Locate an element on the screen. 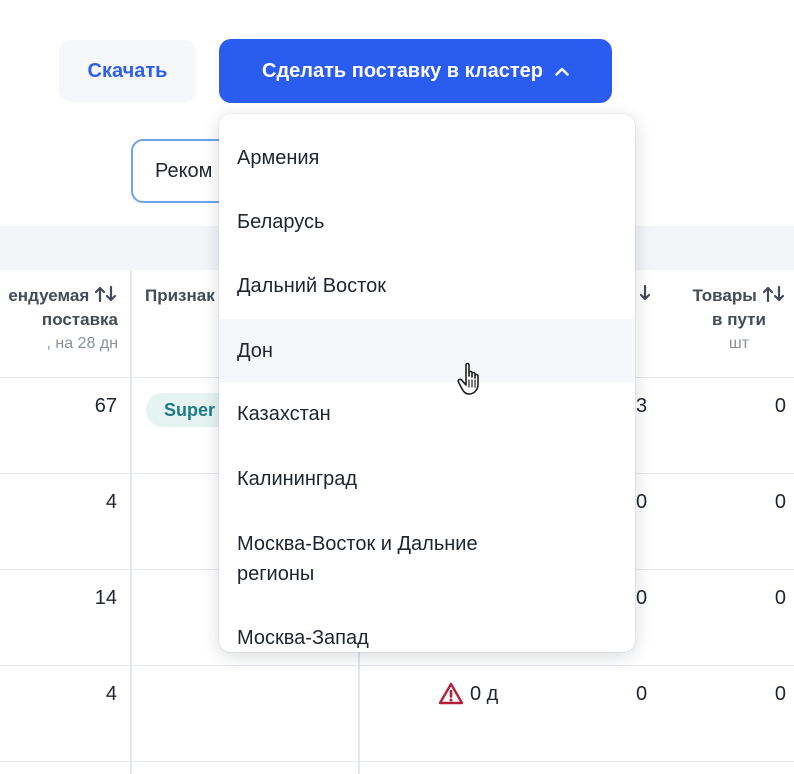 This screenshot has width=794, height=774. dropdown-item: Москва-Восток и Дальние регионы is located at coordinates (427, 559).